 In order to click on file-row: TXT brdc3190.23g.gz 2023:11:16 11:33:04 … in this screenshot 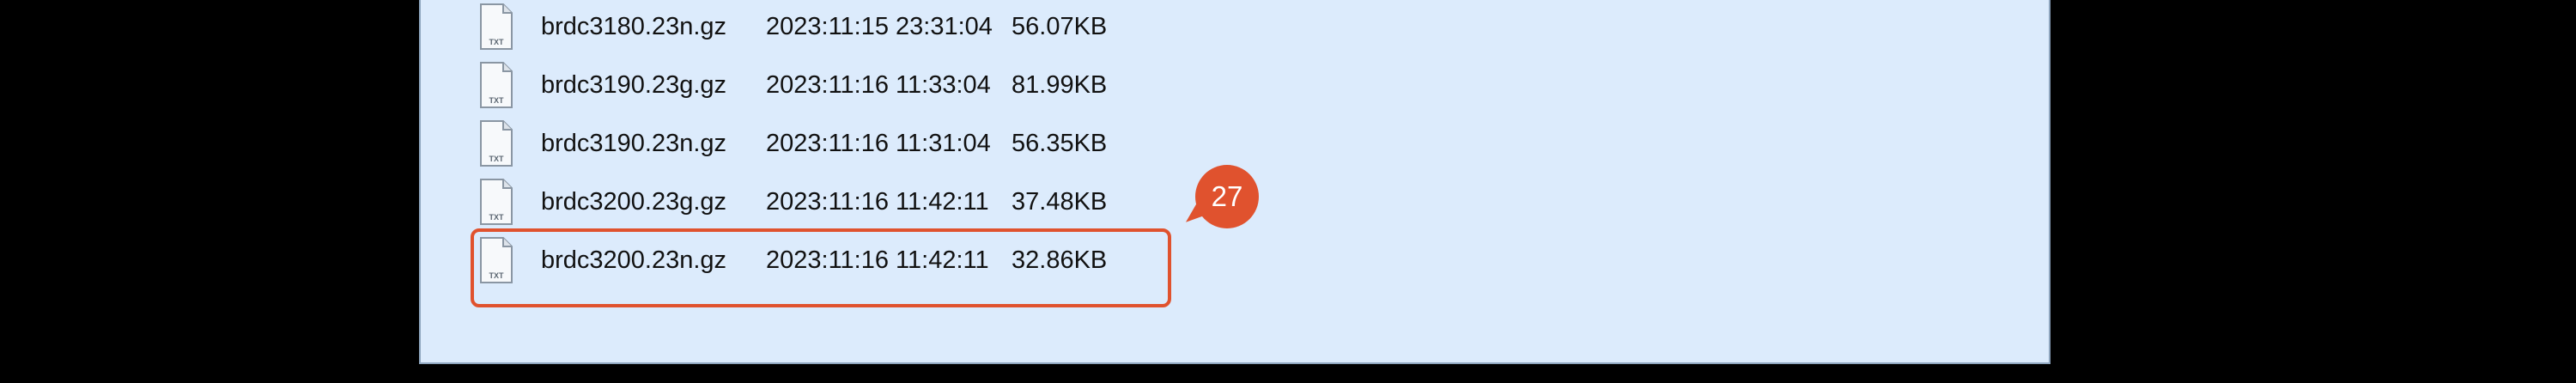, I will do `click(823, 88)`.